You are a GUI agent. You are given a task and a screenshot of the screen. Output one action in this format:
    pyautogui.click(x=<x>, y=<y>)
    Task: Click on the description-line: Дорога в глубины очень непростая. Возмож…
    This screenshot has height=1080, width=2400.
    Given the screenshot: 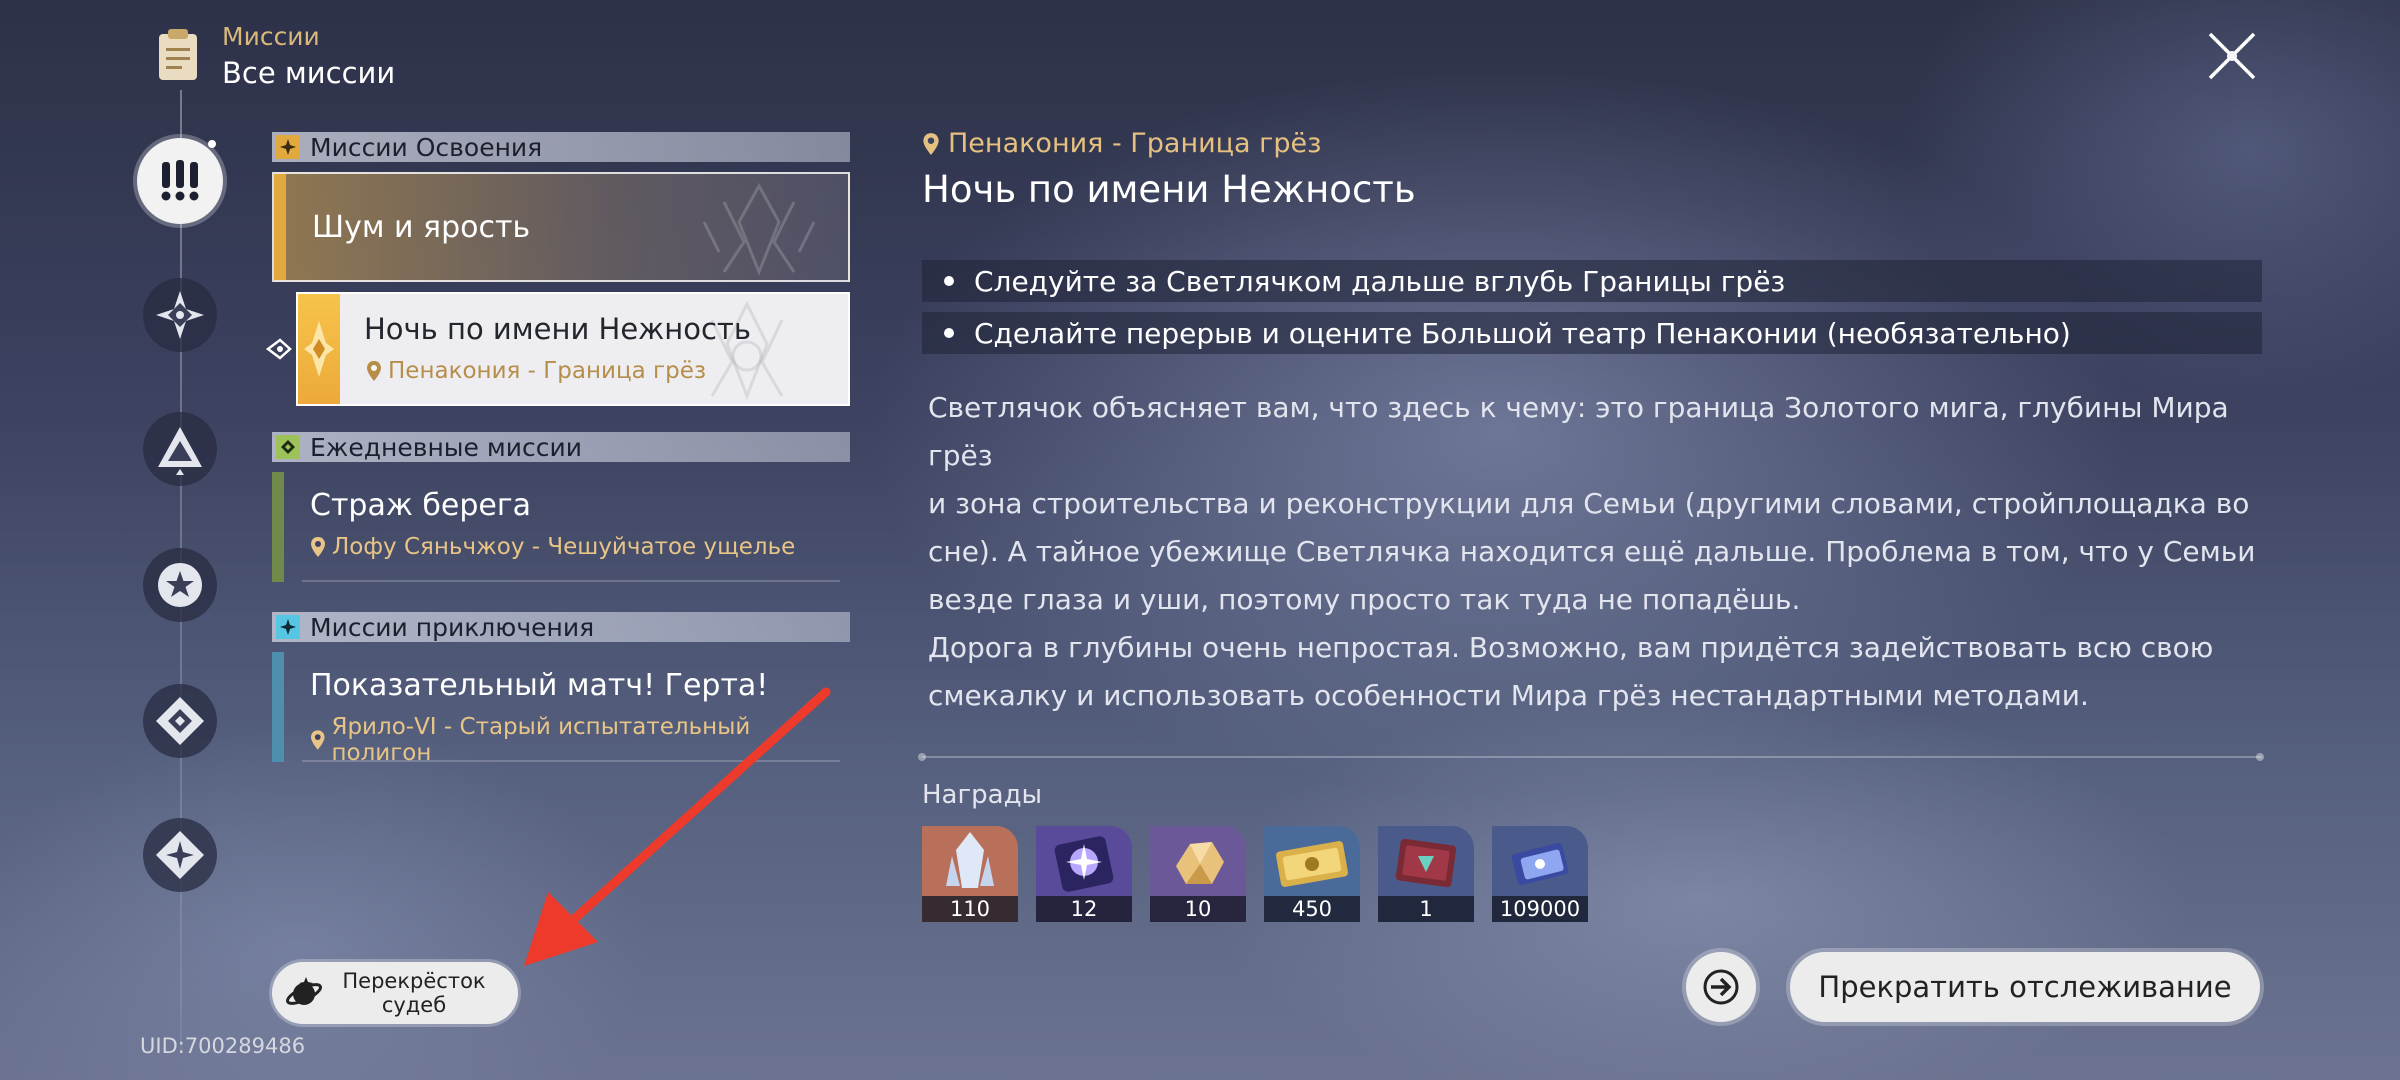 What is the action you would take?
    pyautogui.click(x=1571, y=647)
    